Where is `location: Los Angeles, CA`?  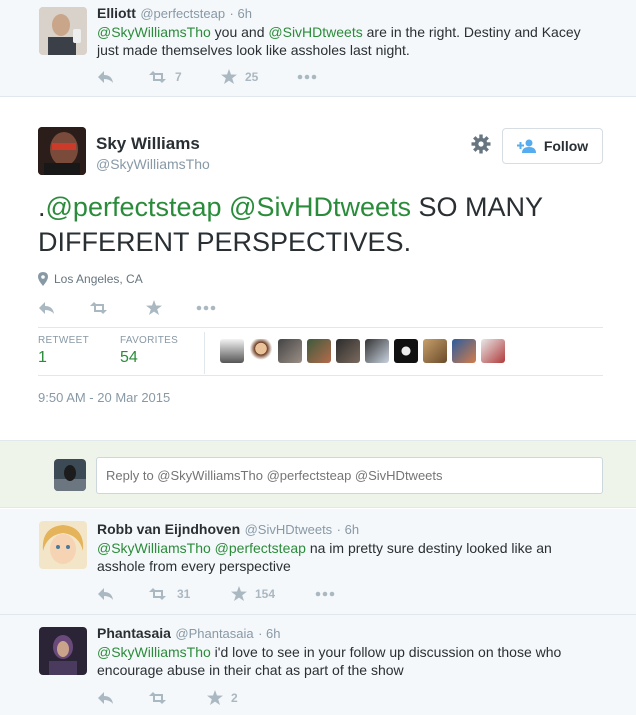 location: Los Angeles, CA is located at coordinates (90, 279).